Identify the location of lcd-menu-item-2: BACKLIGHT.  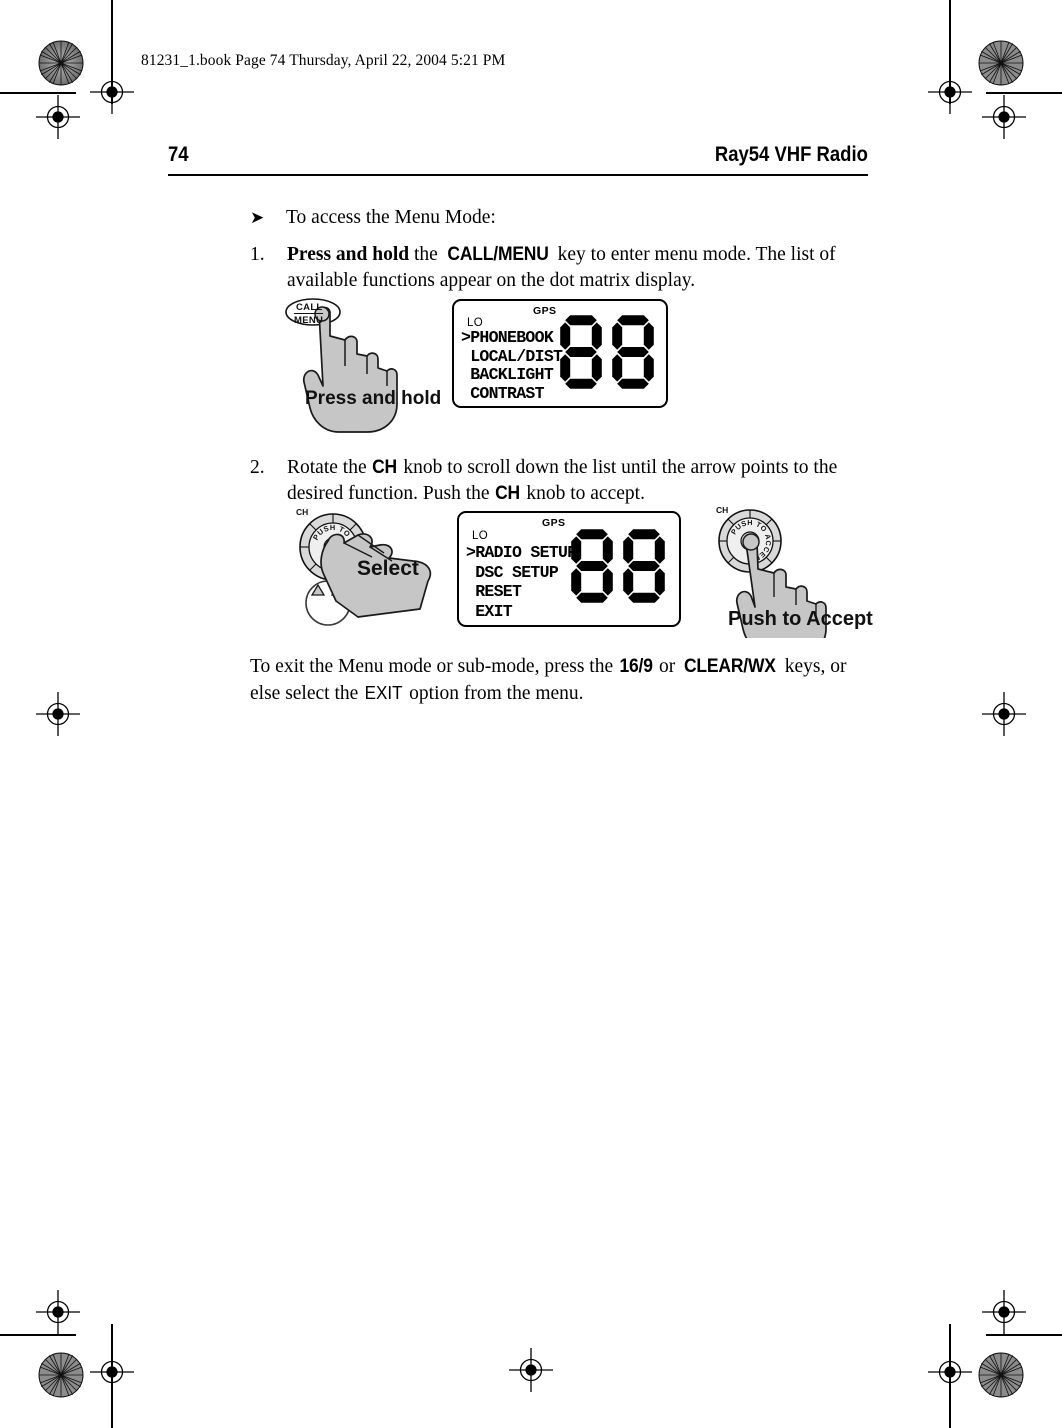
(507, 374).